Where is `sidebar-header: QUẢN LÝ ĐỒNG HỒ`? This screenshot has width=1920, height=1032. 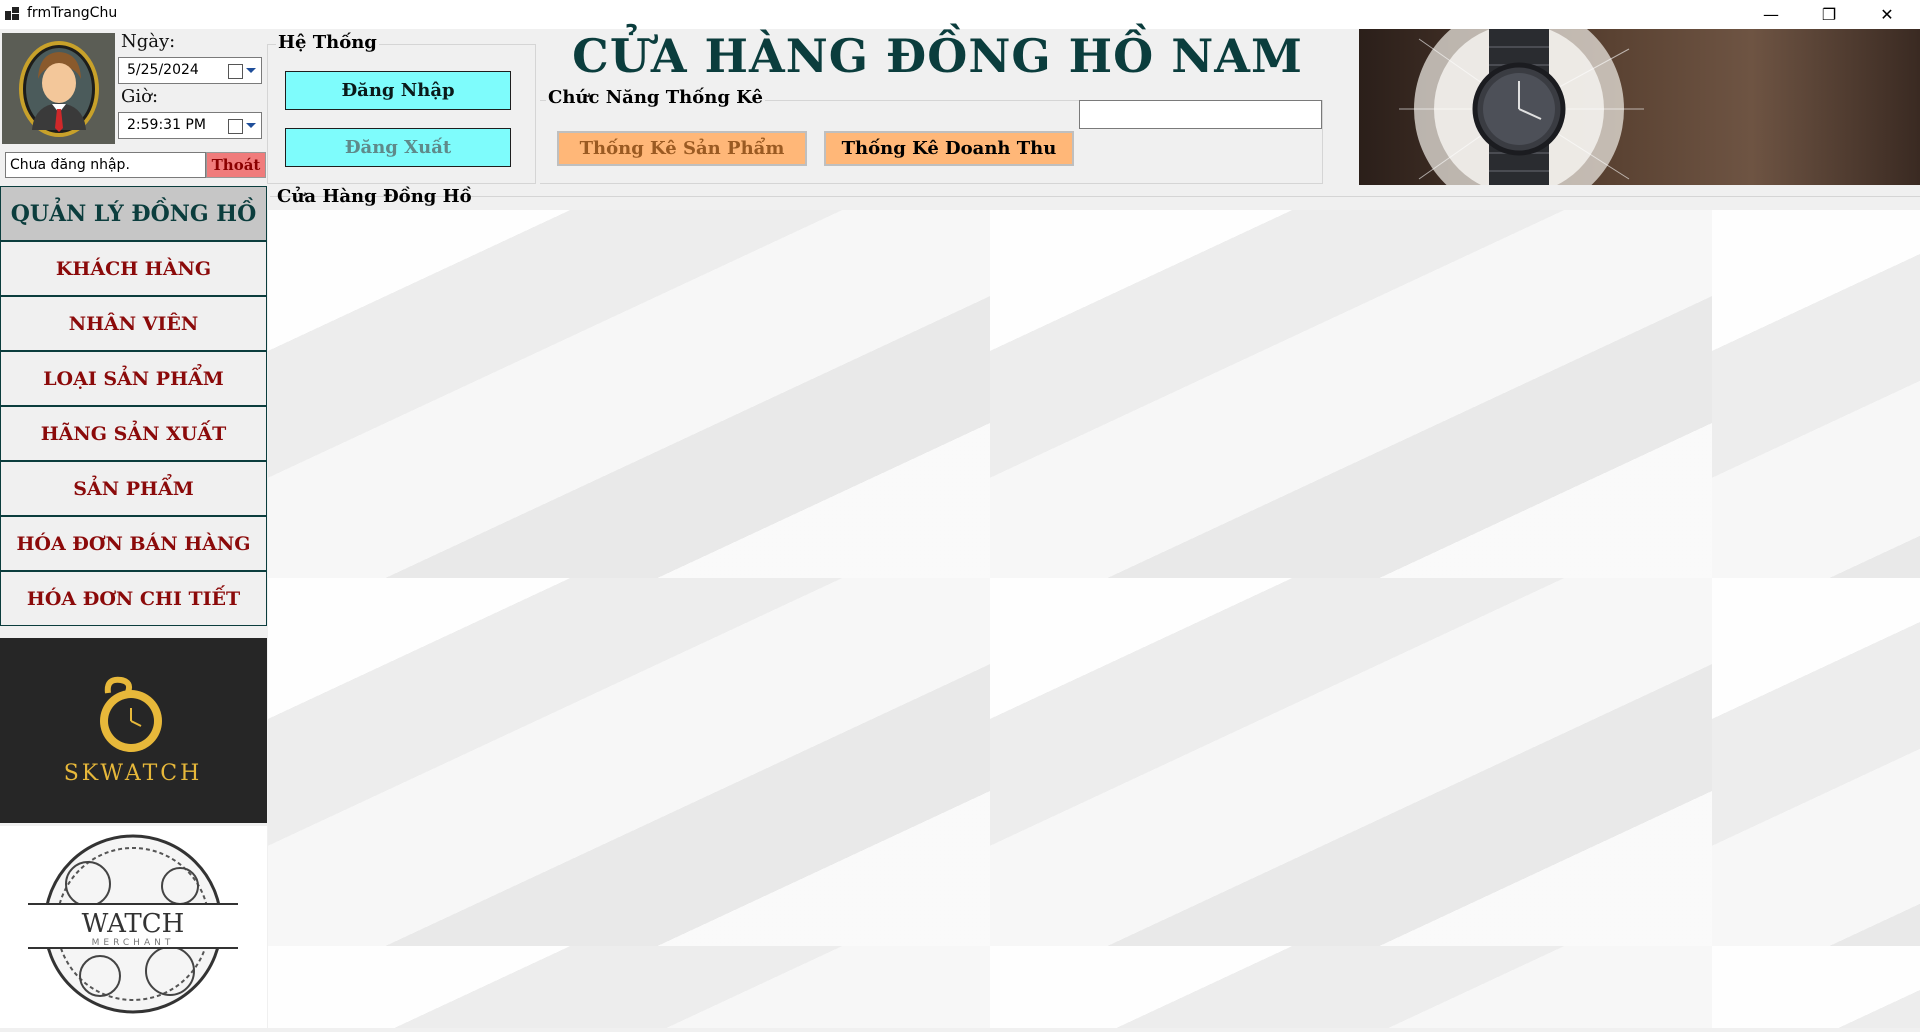
sidebar-header: QUẢN LÝ ĐỒNG HỒ is located at coordinates (133, 213).